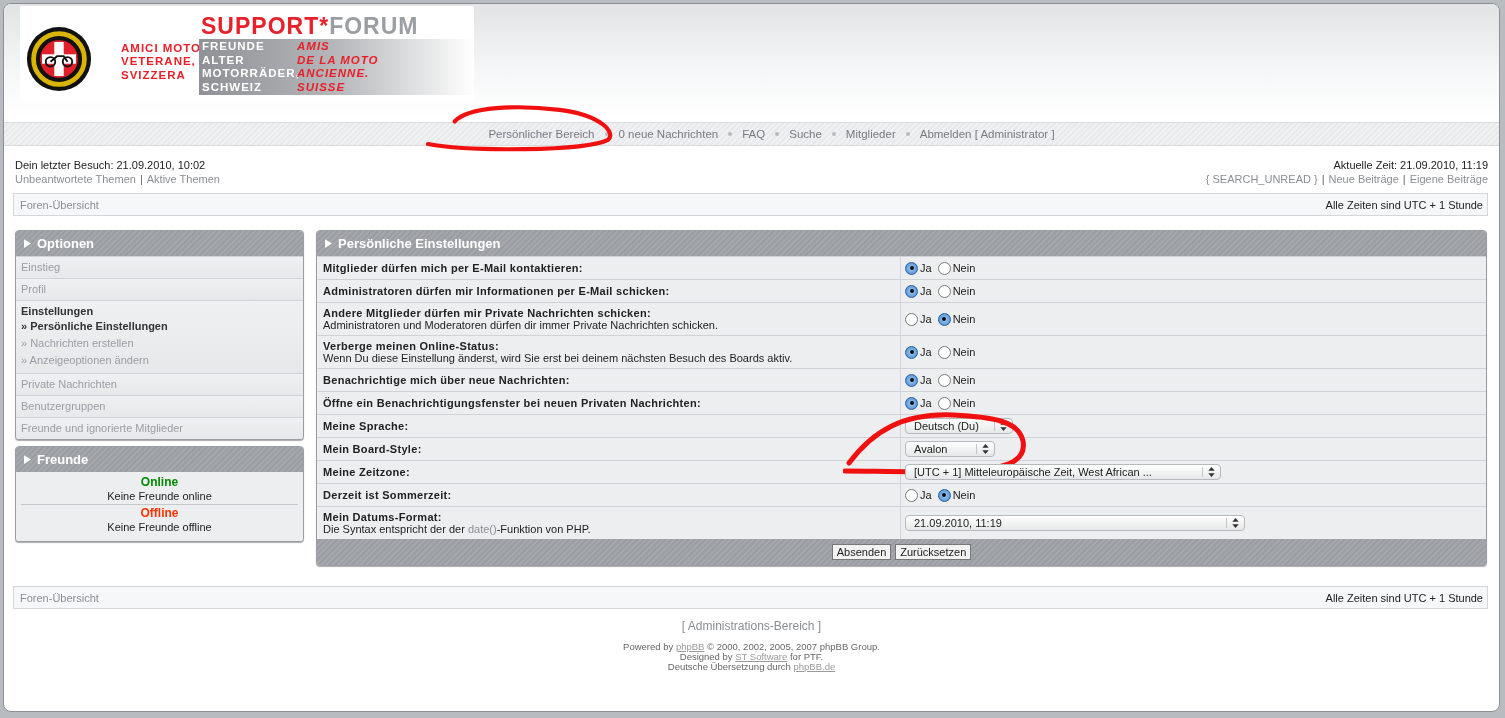 This screenshot has height=718, width=1505. Describe the element at coordinates (521, 325) in the screenshot. I see `setting-hint: Administratoren und Moderatoren dürfen dir immer Private Nachrichten schicken.` at that location.